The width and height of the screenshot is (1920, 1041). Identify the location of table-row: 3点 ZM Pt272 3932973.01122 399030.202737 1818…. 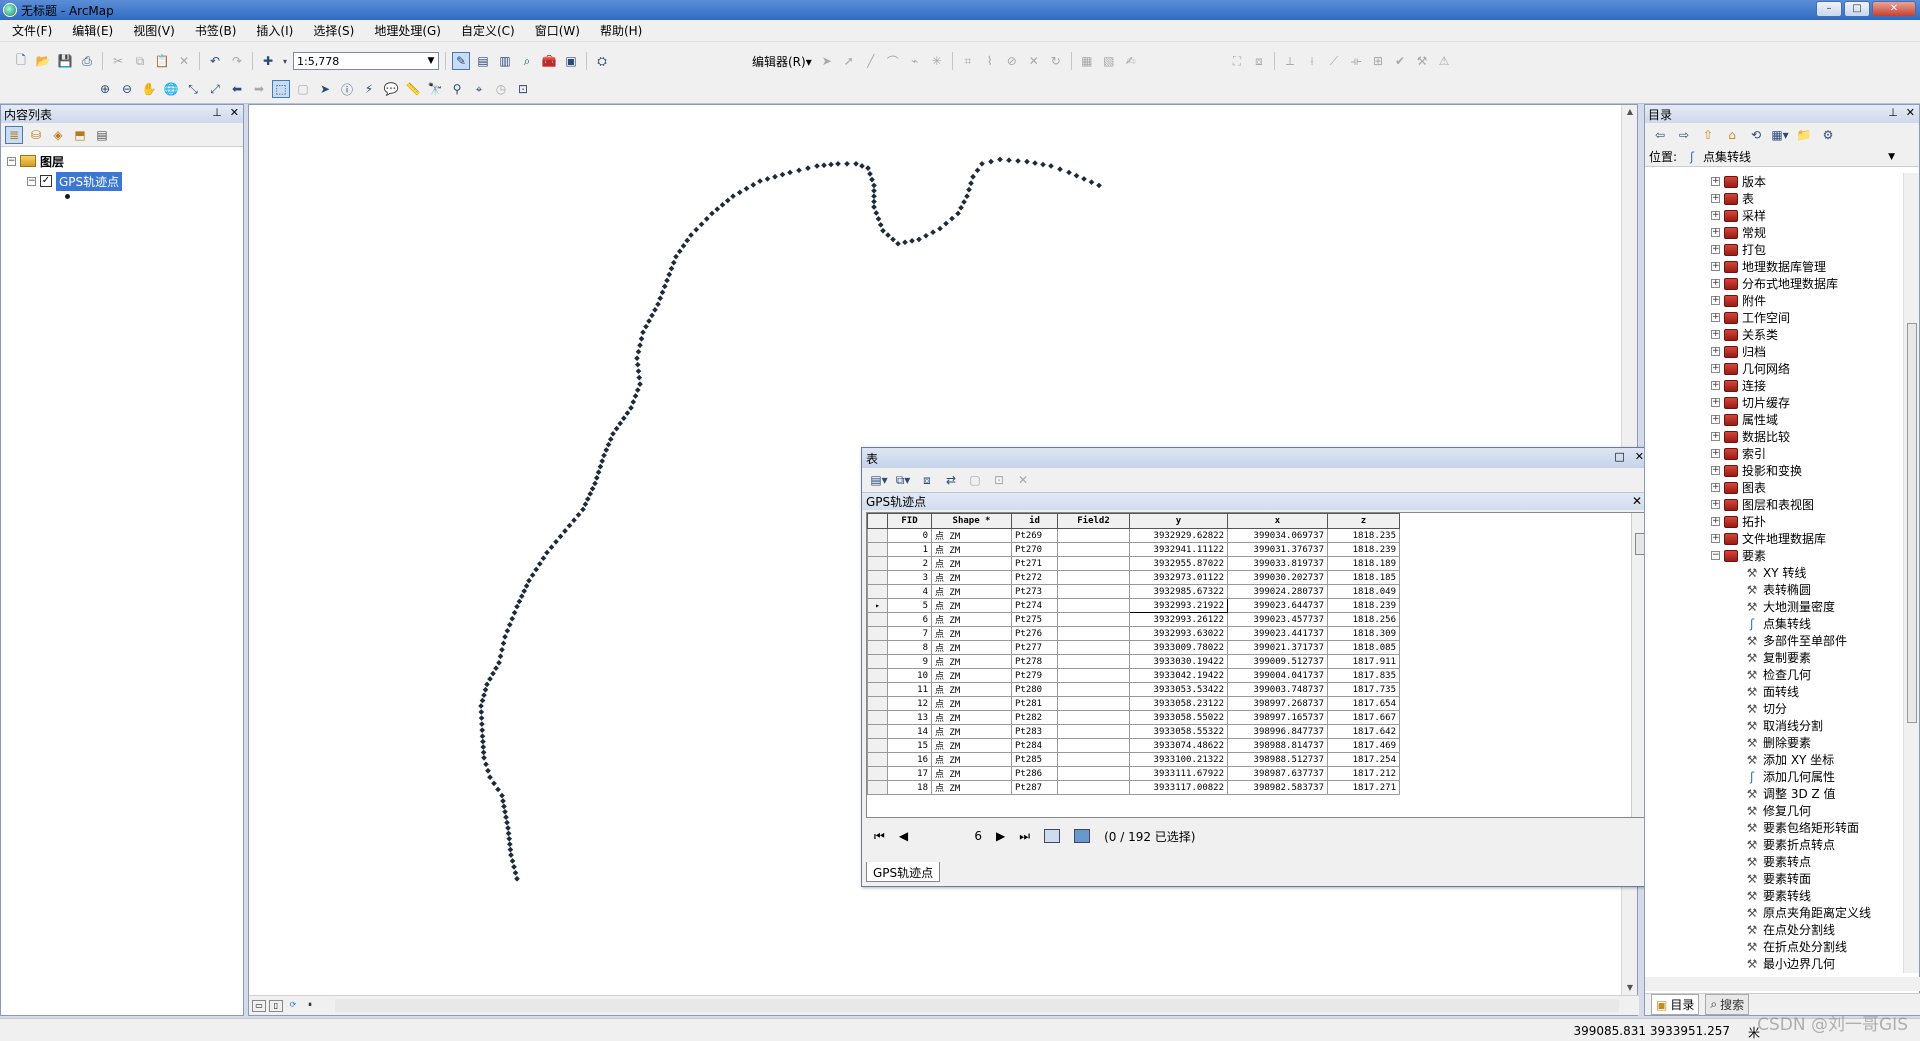
(1133, 577).